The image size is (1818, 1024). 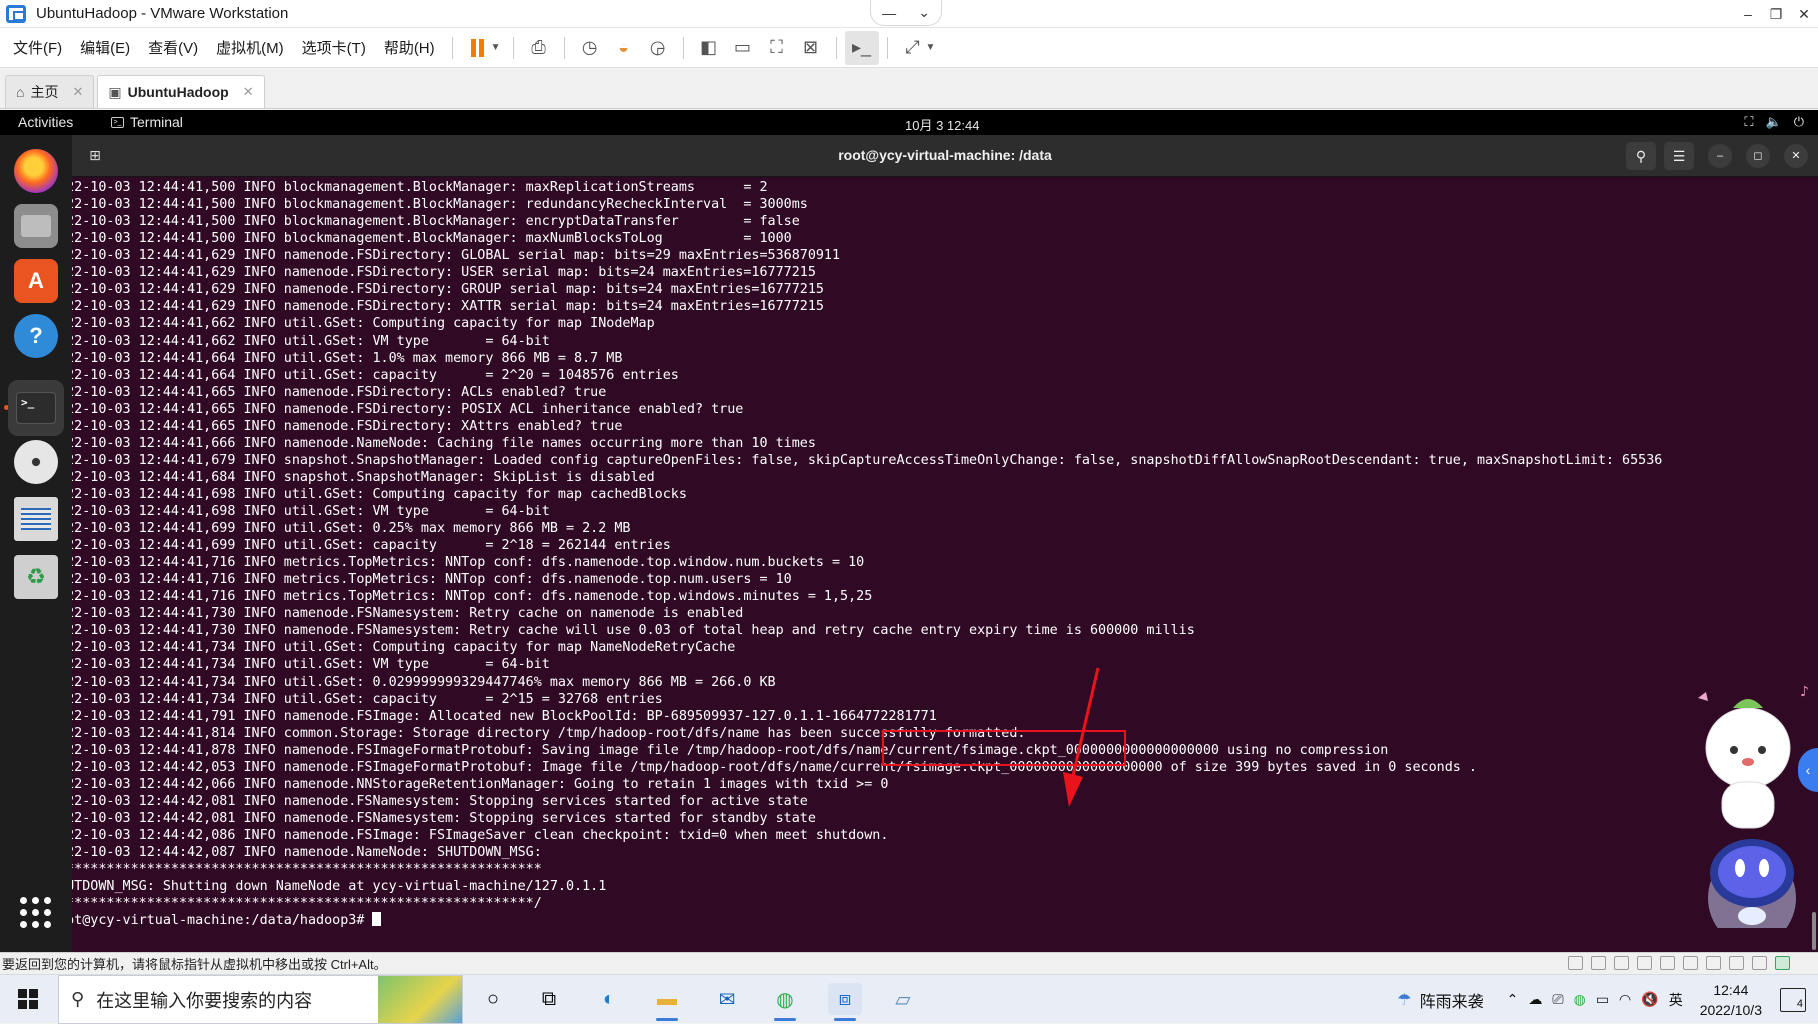 I want to click on mascot-assistant-icon: ♪, so click(x=1753, y=803).